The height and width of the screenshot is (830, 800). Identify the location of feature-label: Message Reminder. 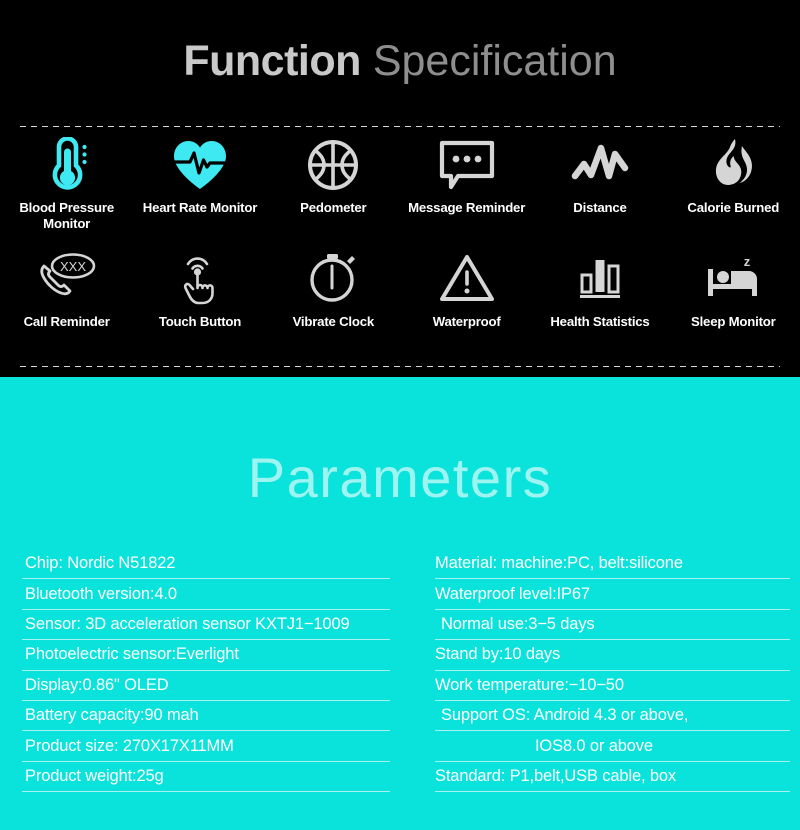
(467, 207).